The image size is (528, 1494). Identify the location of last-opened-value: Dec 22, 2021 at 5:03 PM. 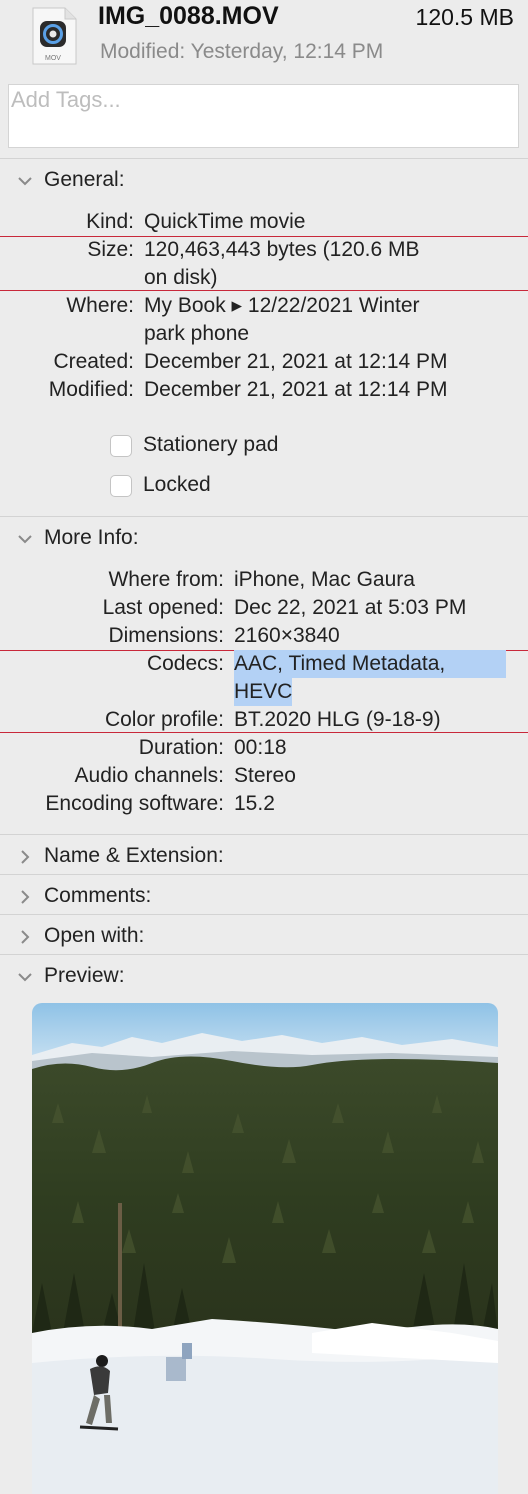
(350, 607).